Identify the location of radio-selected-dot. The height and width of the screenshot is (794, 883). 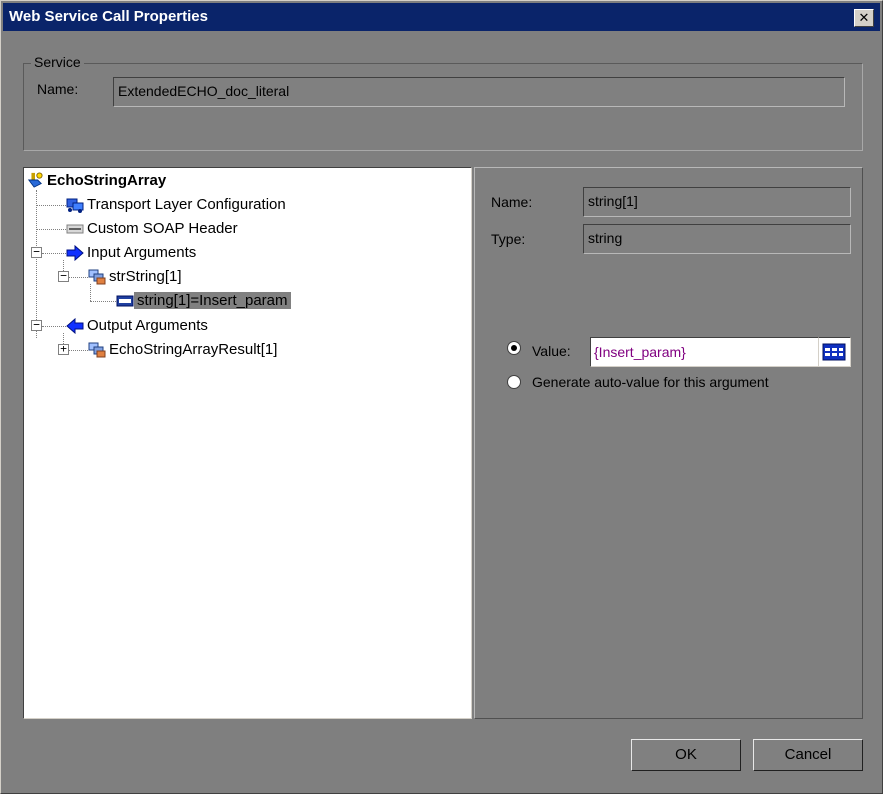
(514, 348).